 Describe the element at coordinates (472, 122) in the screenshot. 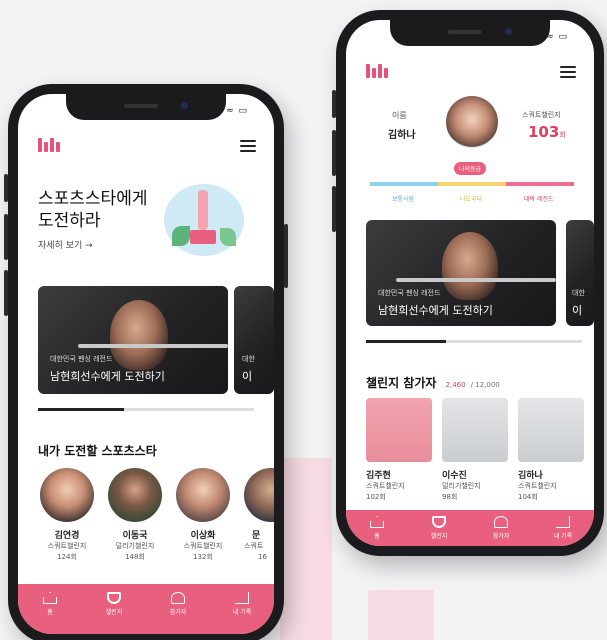

I see `profile-avatar` at that location.